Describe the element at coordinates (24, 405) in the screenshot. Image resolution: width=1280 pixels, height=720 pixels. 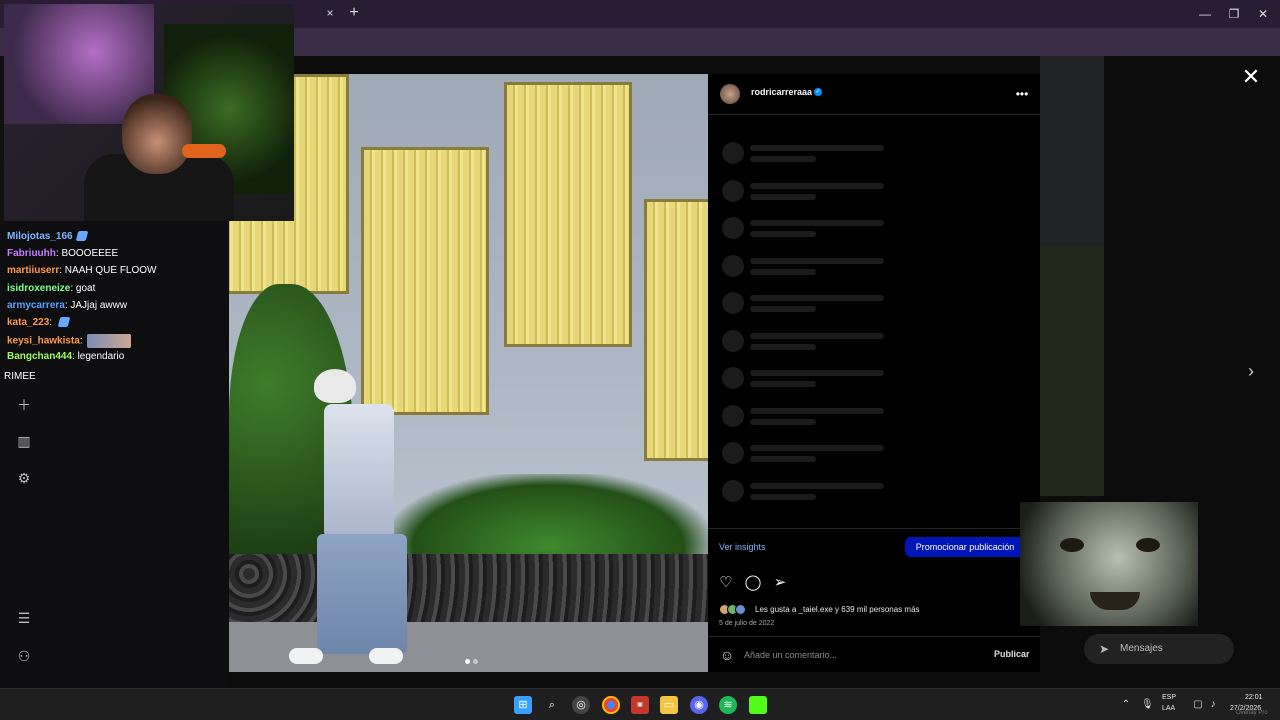
I see `plus-icon: ＋` at that location.